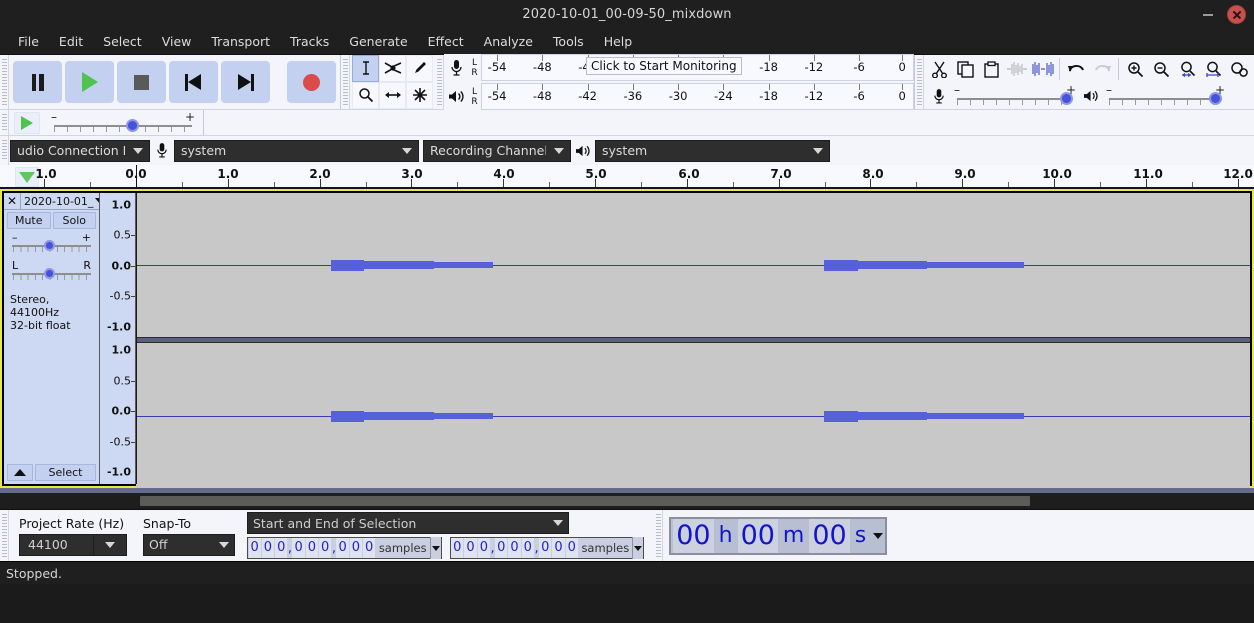  What do you see at coordinates (141, 82) in the screenshot?
I see `stop-button` at bounding box center [141, 82].